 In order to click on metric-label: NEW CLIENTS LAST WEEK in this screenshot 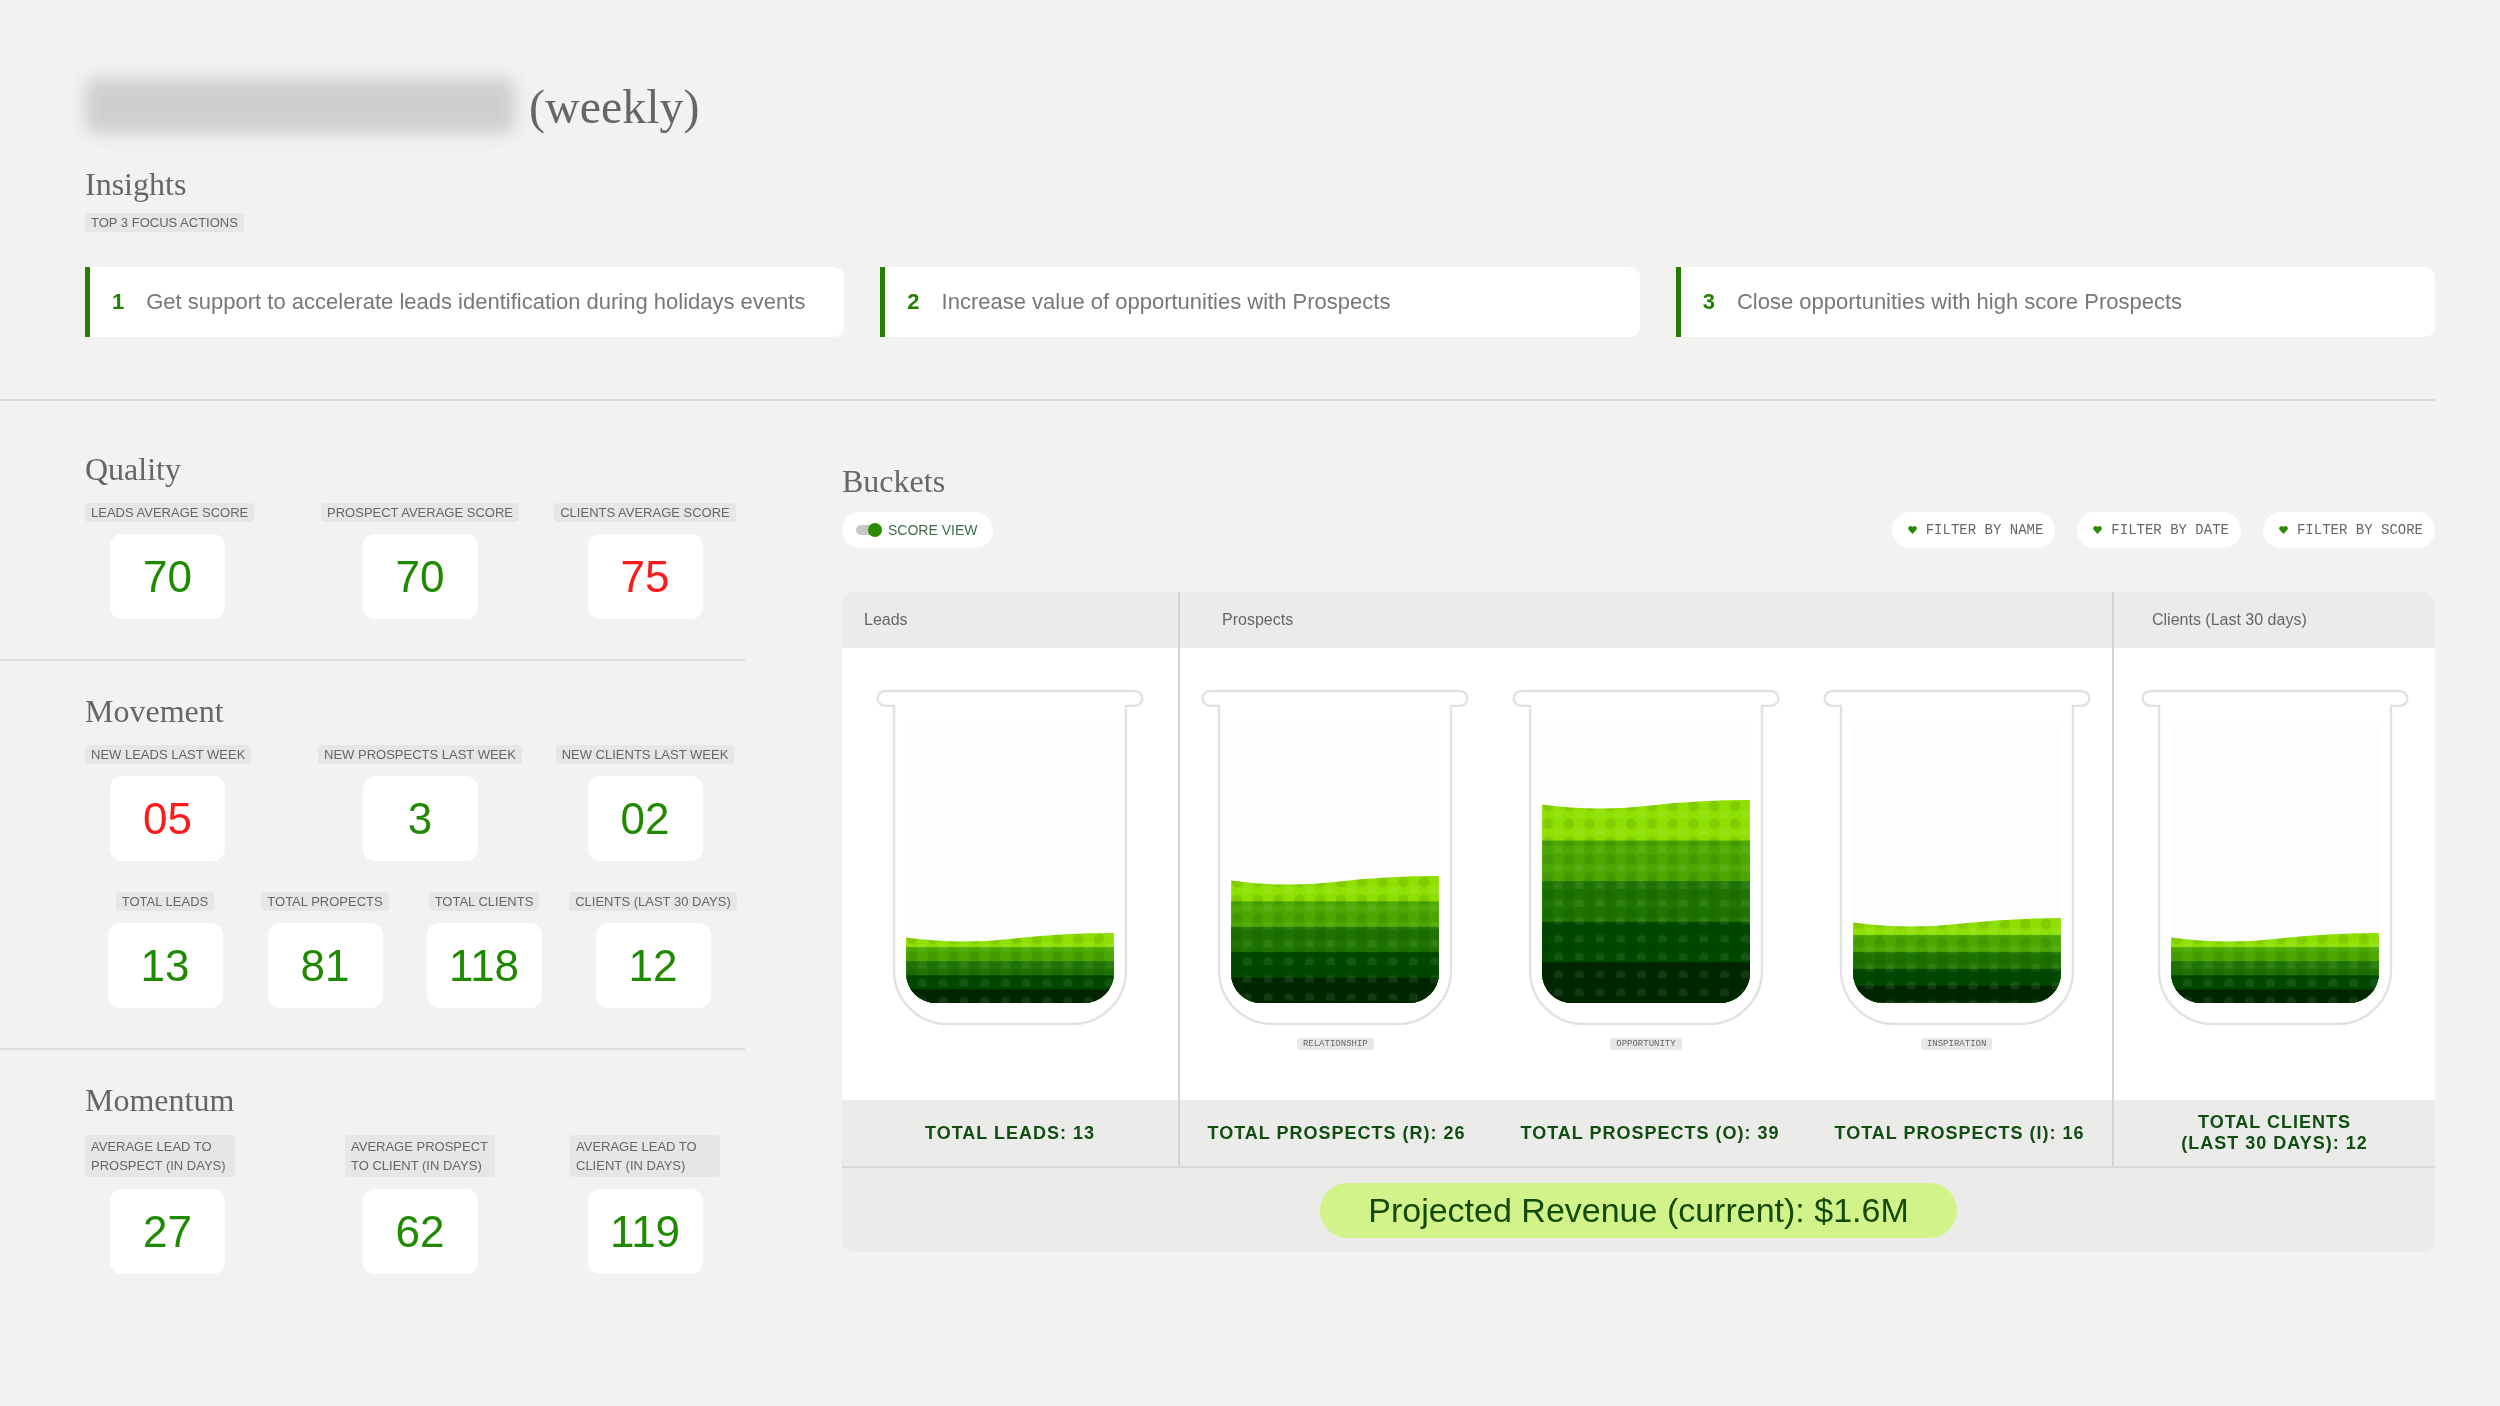, I will do `click(645, 754)`.